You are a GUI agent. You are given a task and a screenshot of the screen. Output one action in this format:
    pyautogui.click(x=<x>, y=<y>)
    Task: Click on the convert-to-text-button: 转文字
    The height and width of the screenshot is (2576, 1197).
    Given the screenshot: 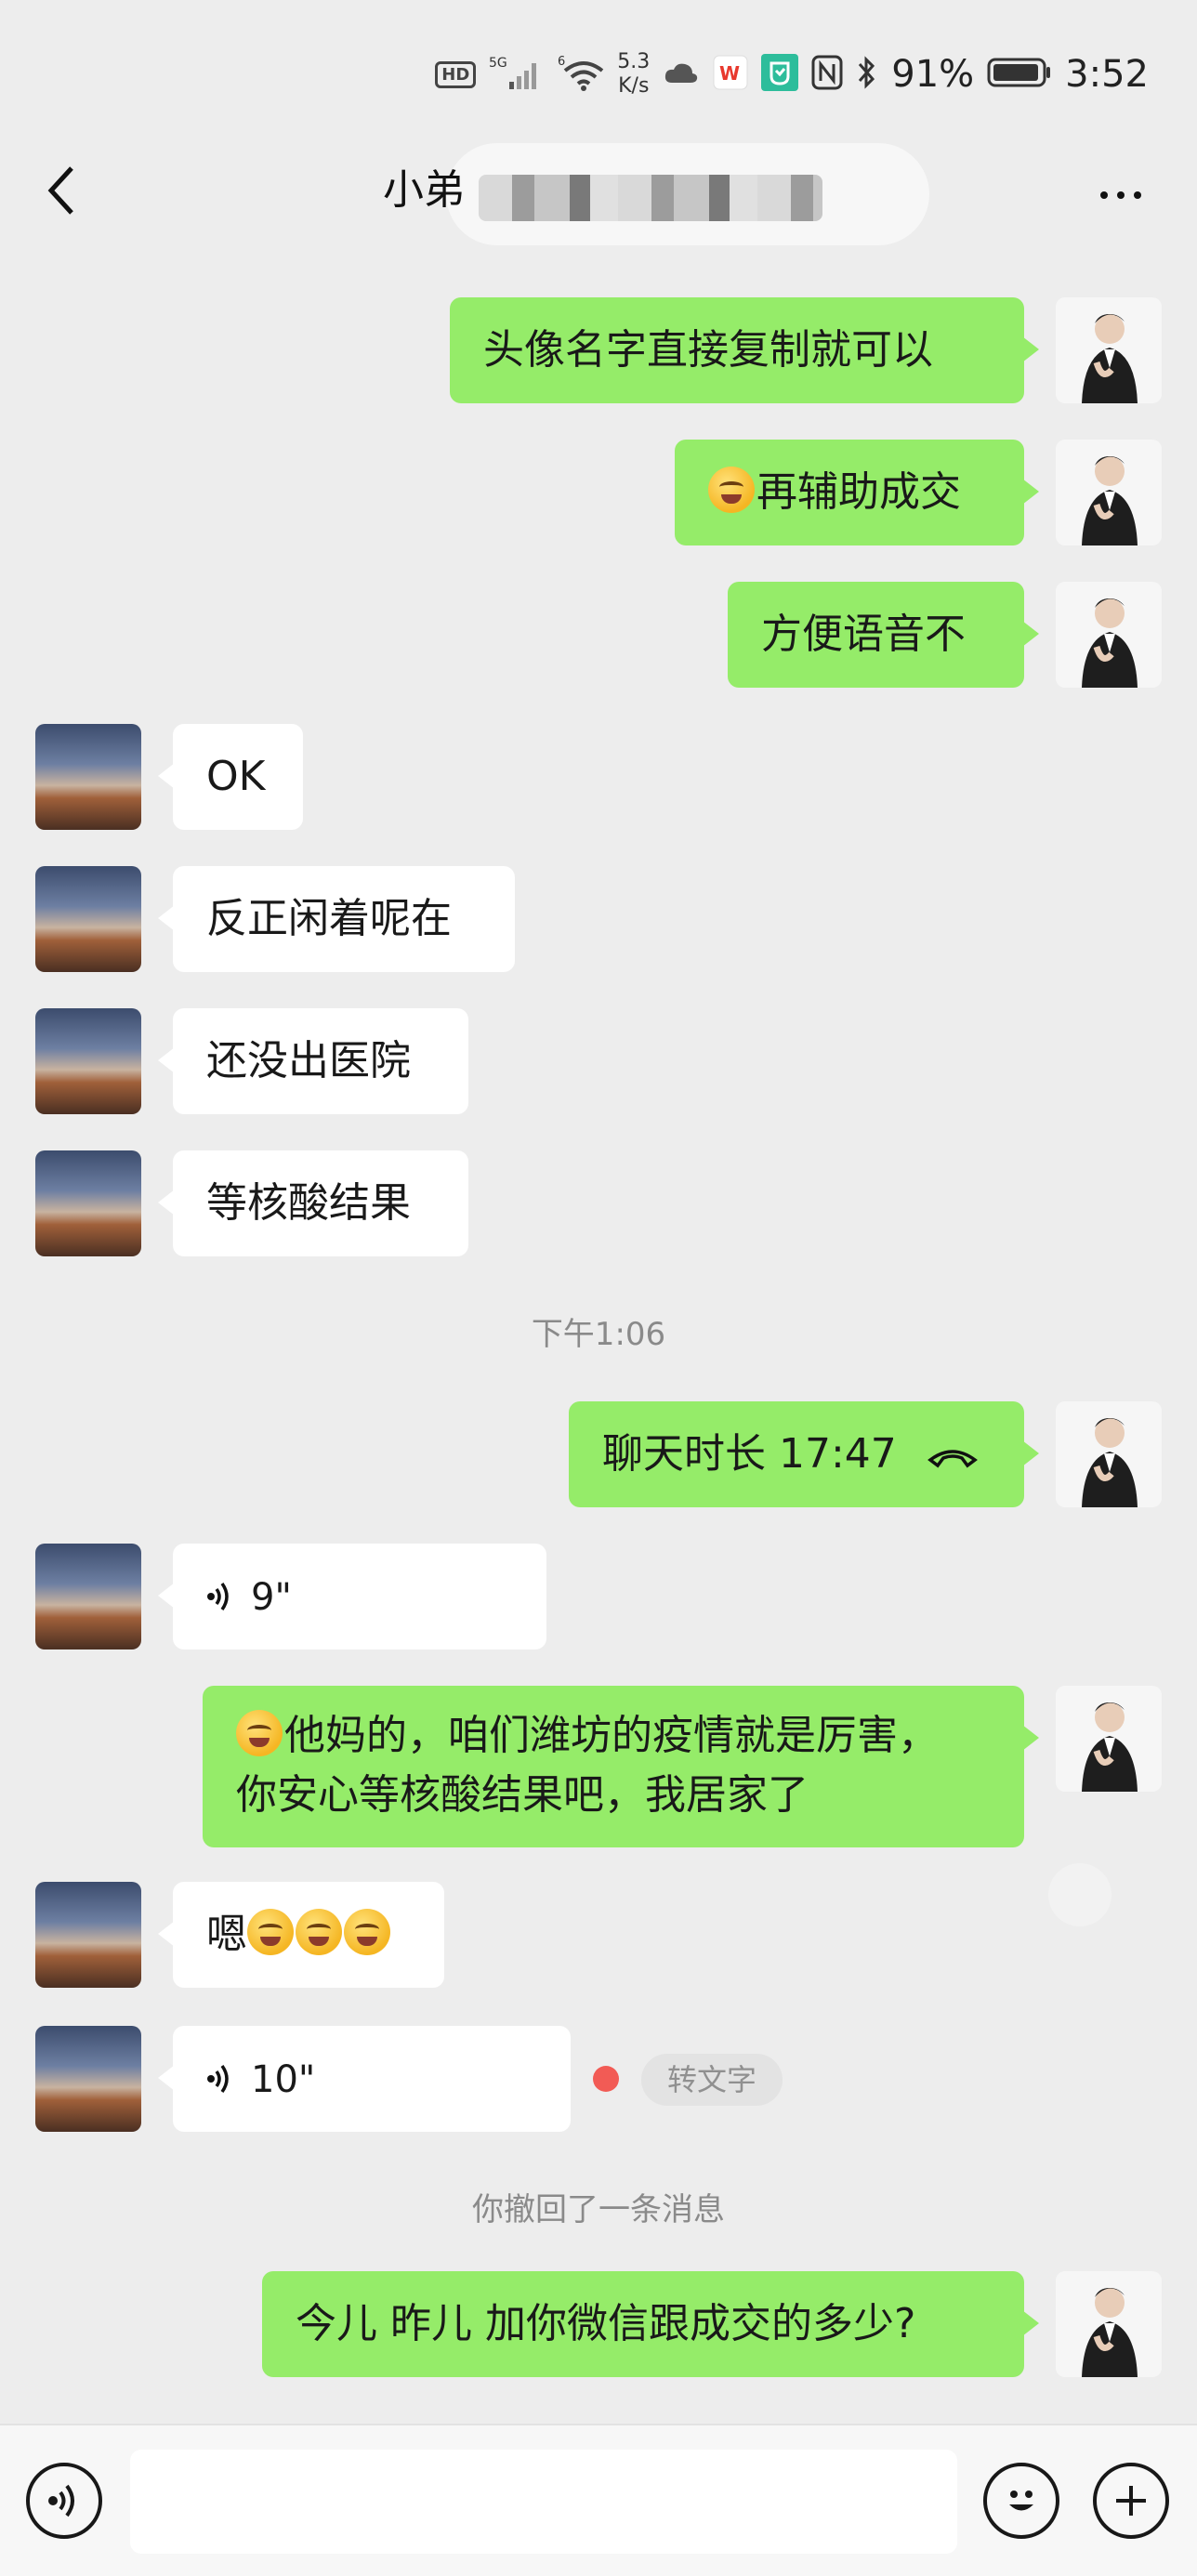 What is the action you would take?
    pyautogui.click(x=712, y=2080)
    